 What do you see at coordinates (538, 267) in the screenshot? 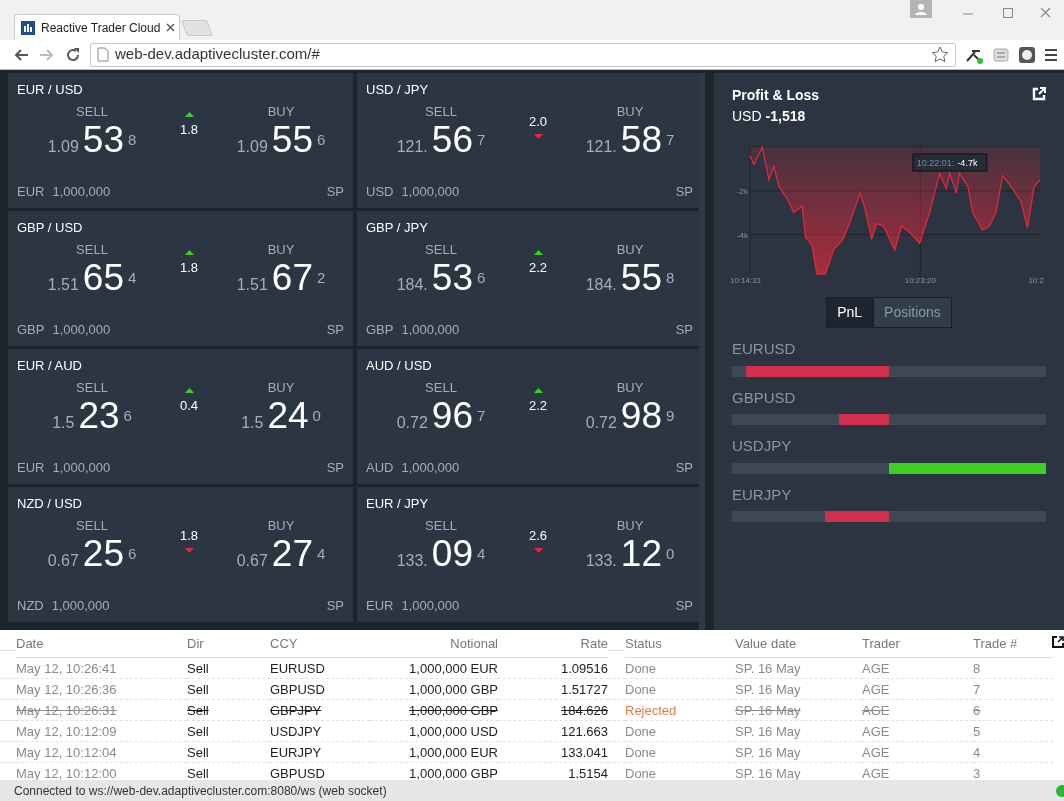
I see `spread-value: 2.2` at bounding box center [538, 267].